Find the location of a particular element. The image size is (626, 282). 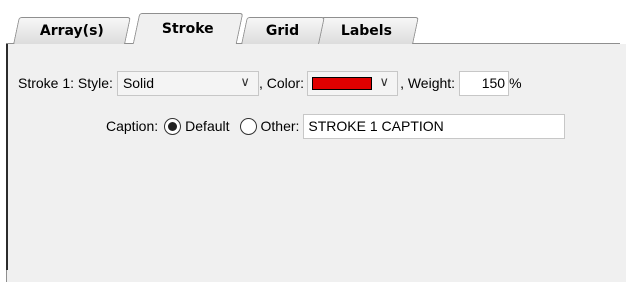

tab-grid: Grid is located at coordinates (283, 30).